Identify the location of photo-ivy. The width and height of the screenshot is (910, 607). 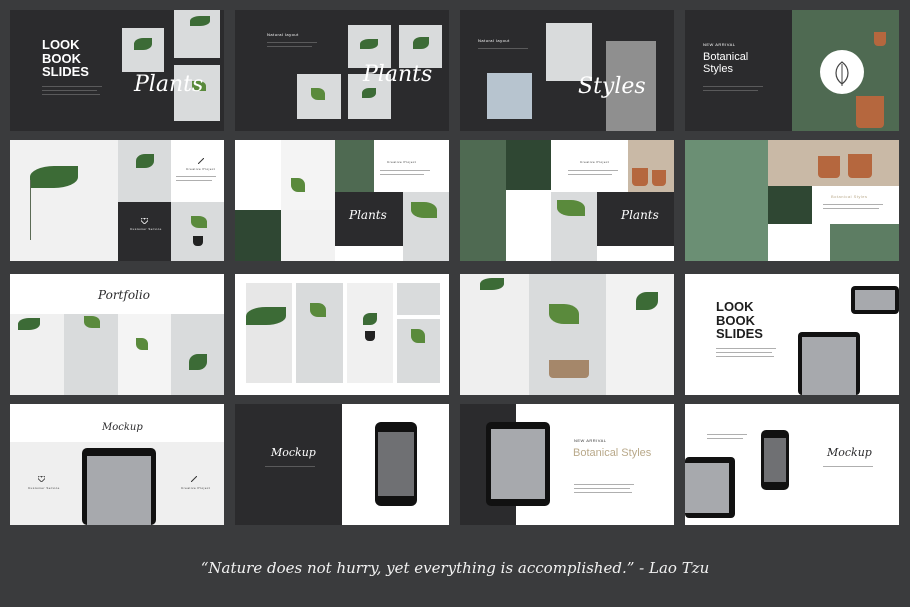
(354, 166).